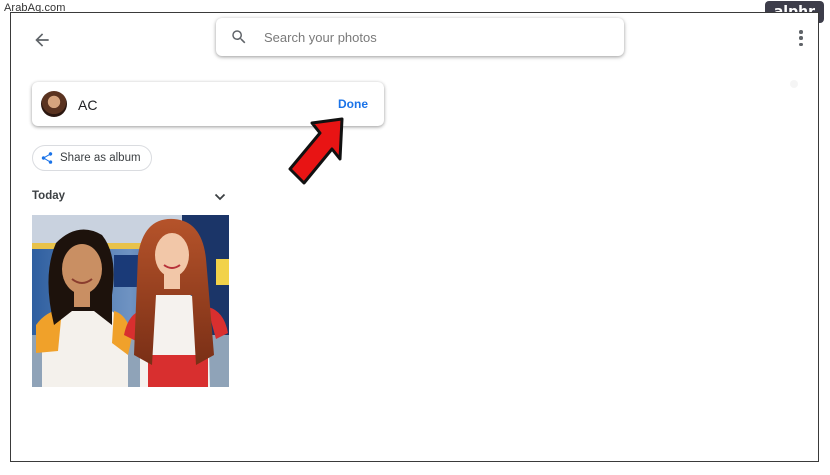  What do you see at coordinates (100, 158) in the screenshot?
I see `share-label: Share as album` at bounding box center [100, 158].